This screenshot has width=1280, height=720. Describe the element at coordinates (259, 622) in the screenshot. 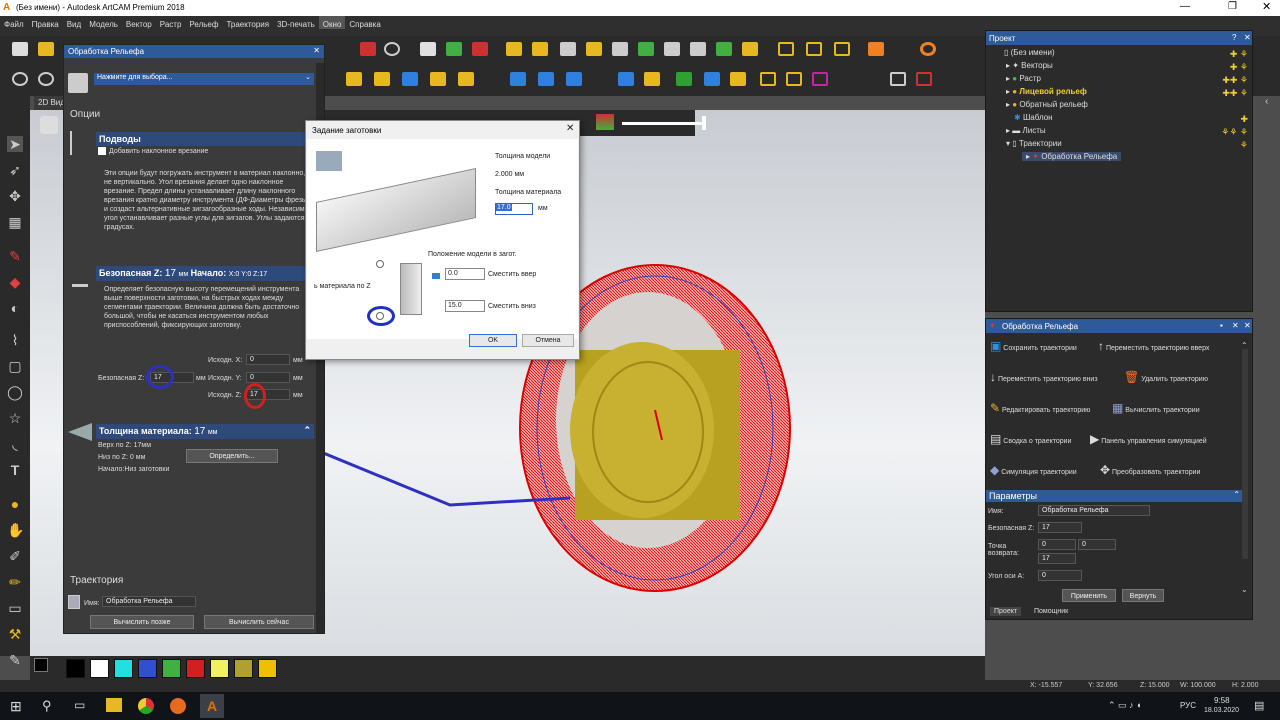

I see `calculate-now-button: Вычислить сейчас` at that location.